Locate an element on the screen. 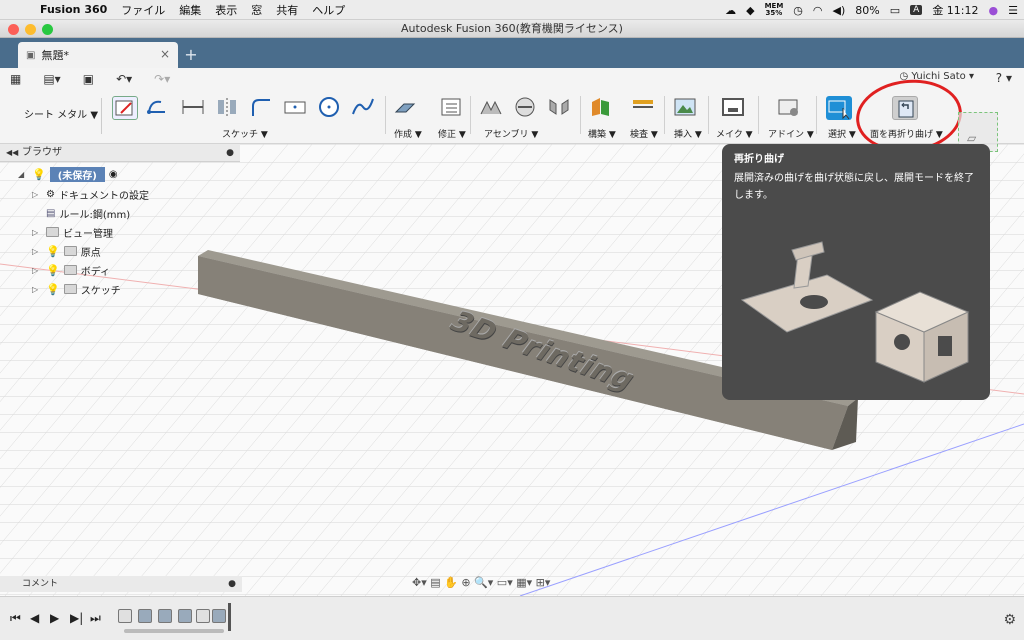 The image size is (1024, 640). 3d-print-icon is located at coordinates (733, 108).